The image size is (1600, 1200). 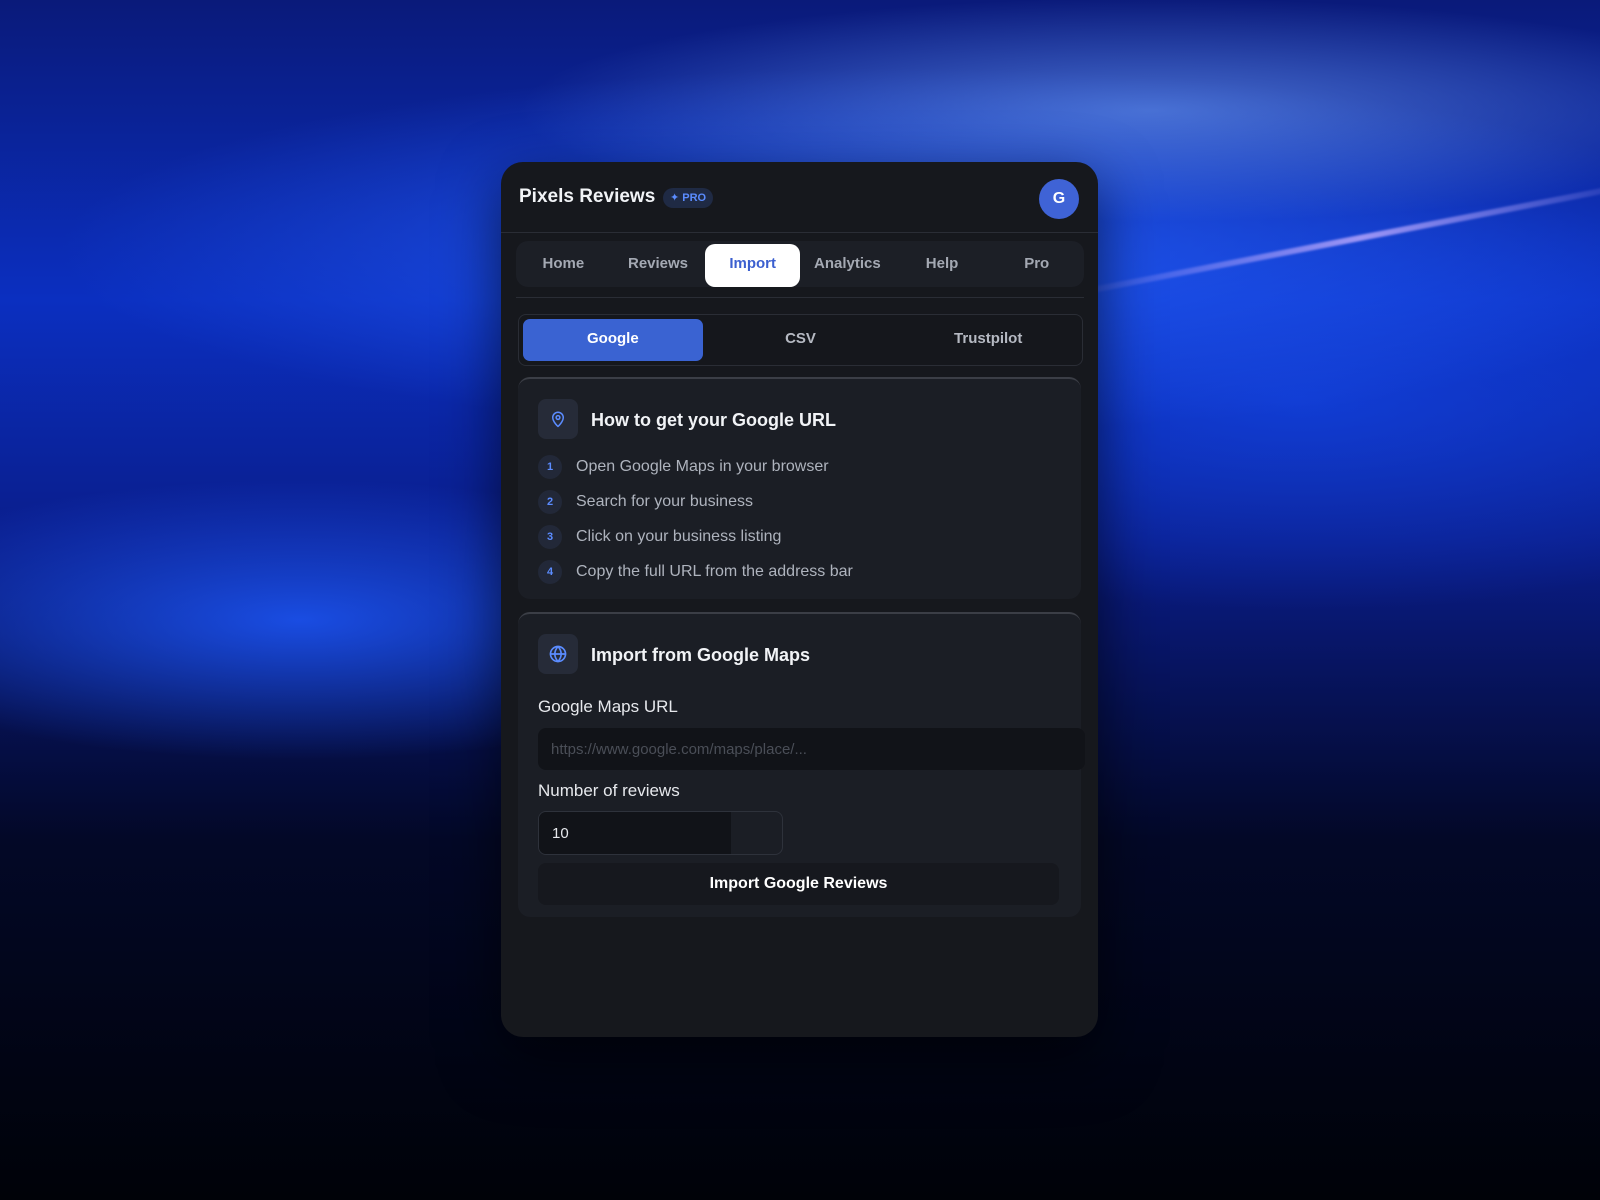 I want to click on guide-step: 2 Search for your business, so click(x=695, y=501).